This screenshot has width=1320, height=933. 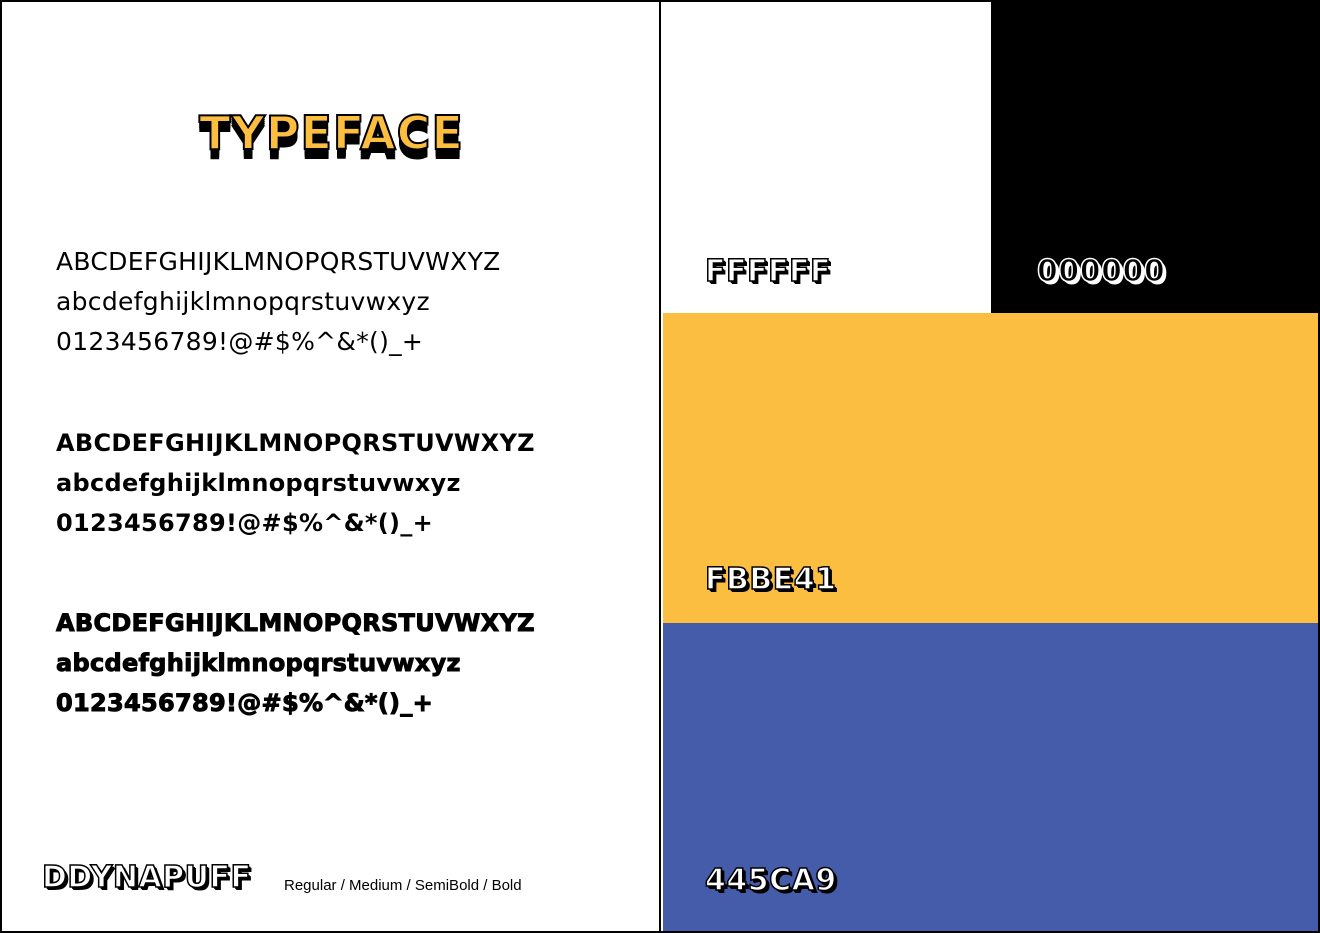 I want to click on font-name: DDYNAPUFF, so click(x=146, y=877).